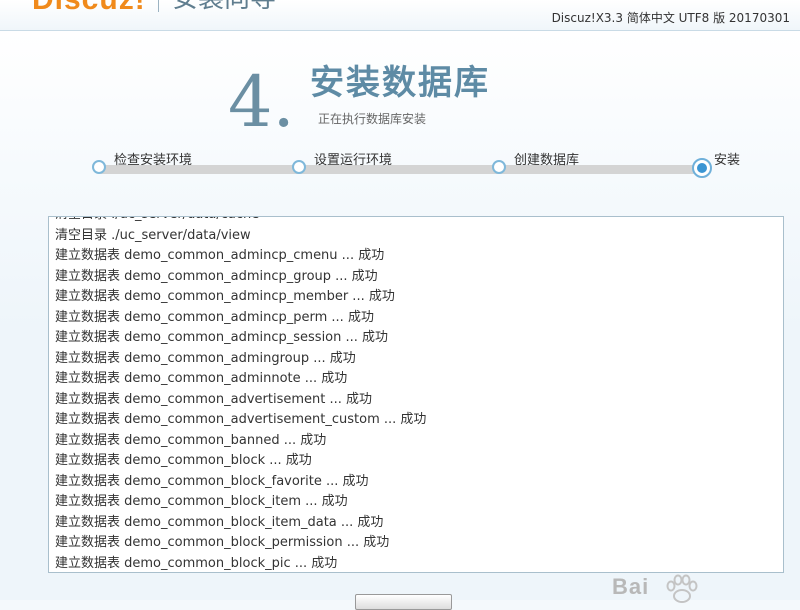 This screenshot has height=610, width=800. What do you see at coordinates (205, 358) in the screenshot?
I see `log-line: 建立数据表 demo_common_admingroup ... 成功` at bounding box center [205, 358].